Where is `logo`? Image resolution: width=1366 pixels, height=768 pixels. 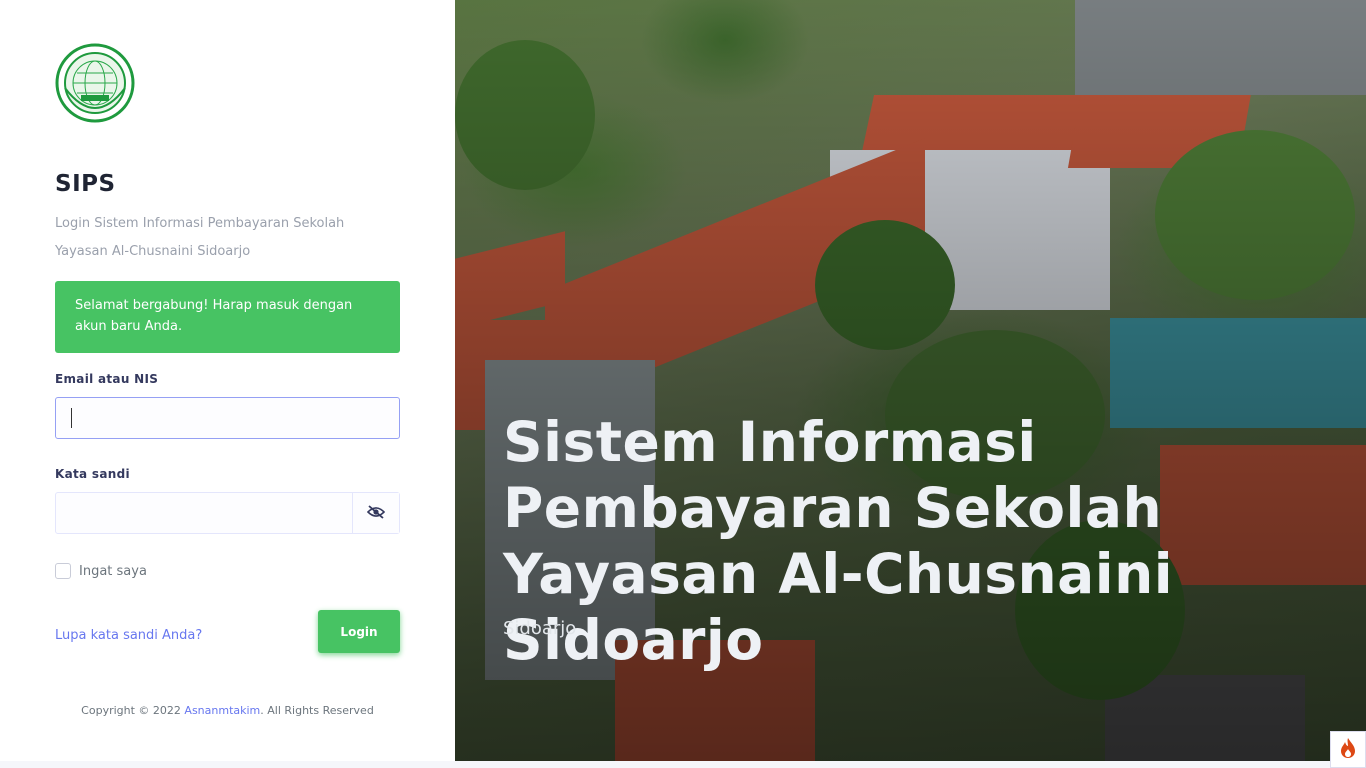
logo is located at coordinates (95, 83).